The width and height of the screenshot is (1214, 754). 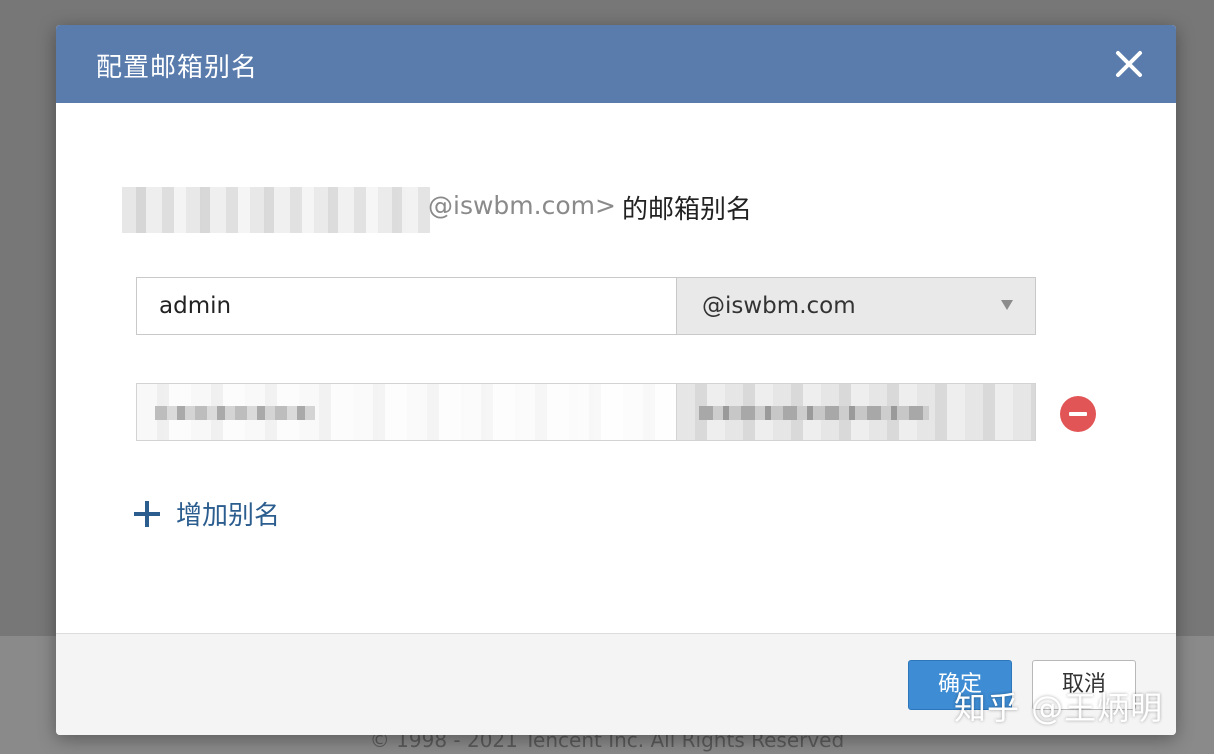 I want to click on dialog-header: 配置邮箱别名, so click(x=616, y=64).